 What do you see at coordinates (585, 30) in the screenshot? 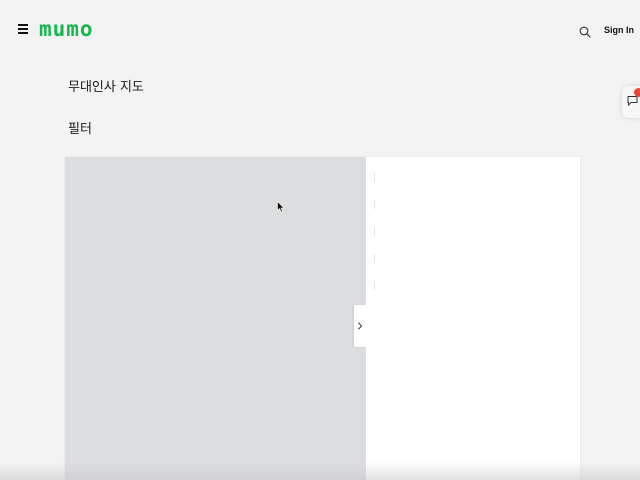
I see `search-icon` at bounding box center [585, 30].